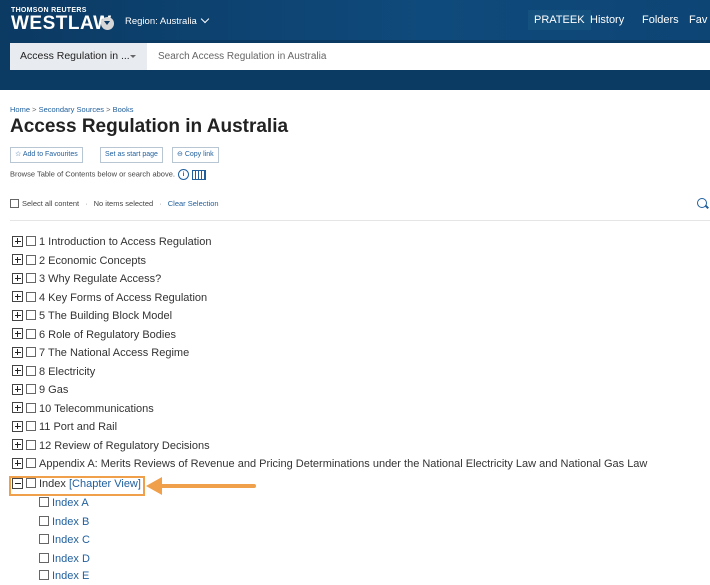  I want to click on copy-link-button: ⊖ Copy link, so click(195, 155).